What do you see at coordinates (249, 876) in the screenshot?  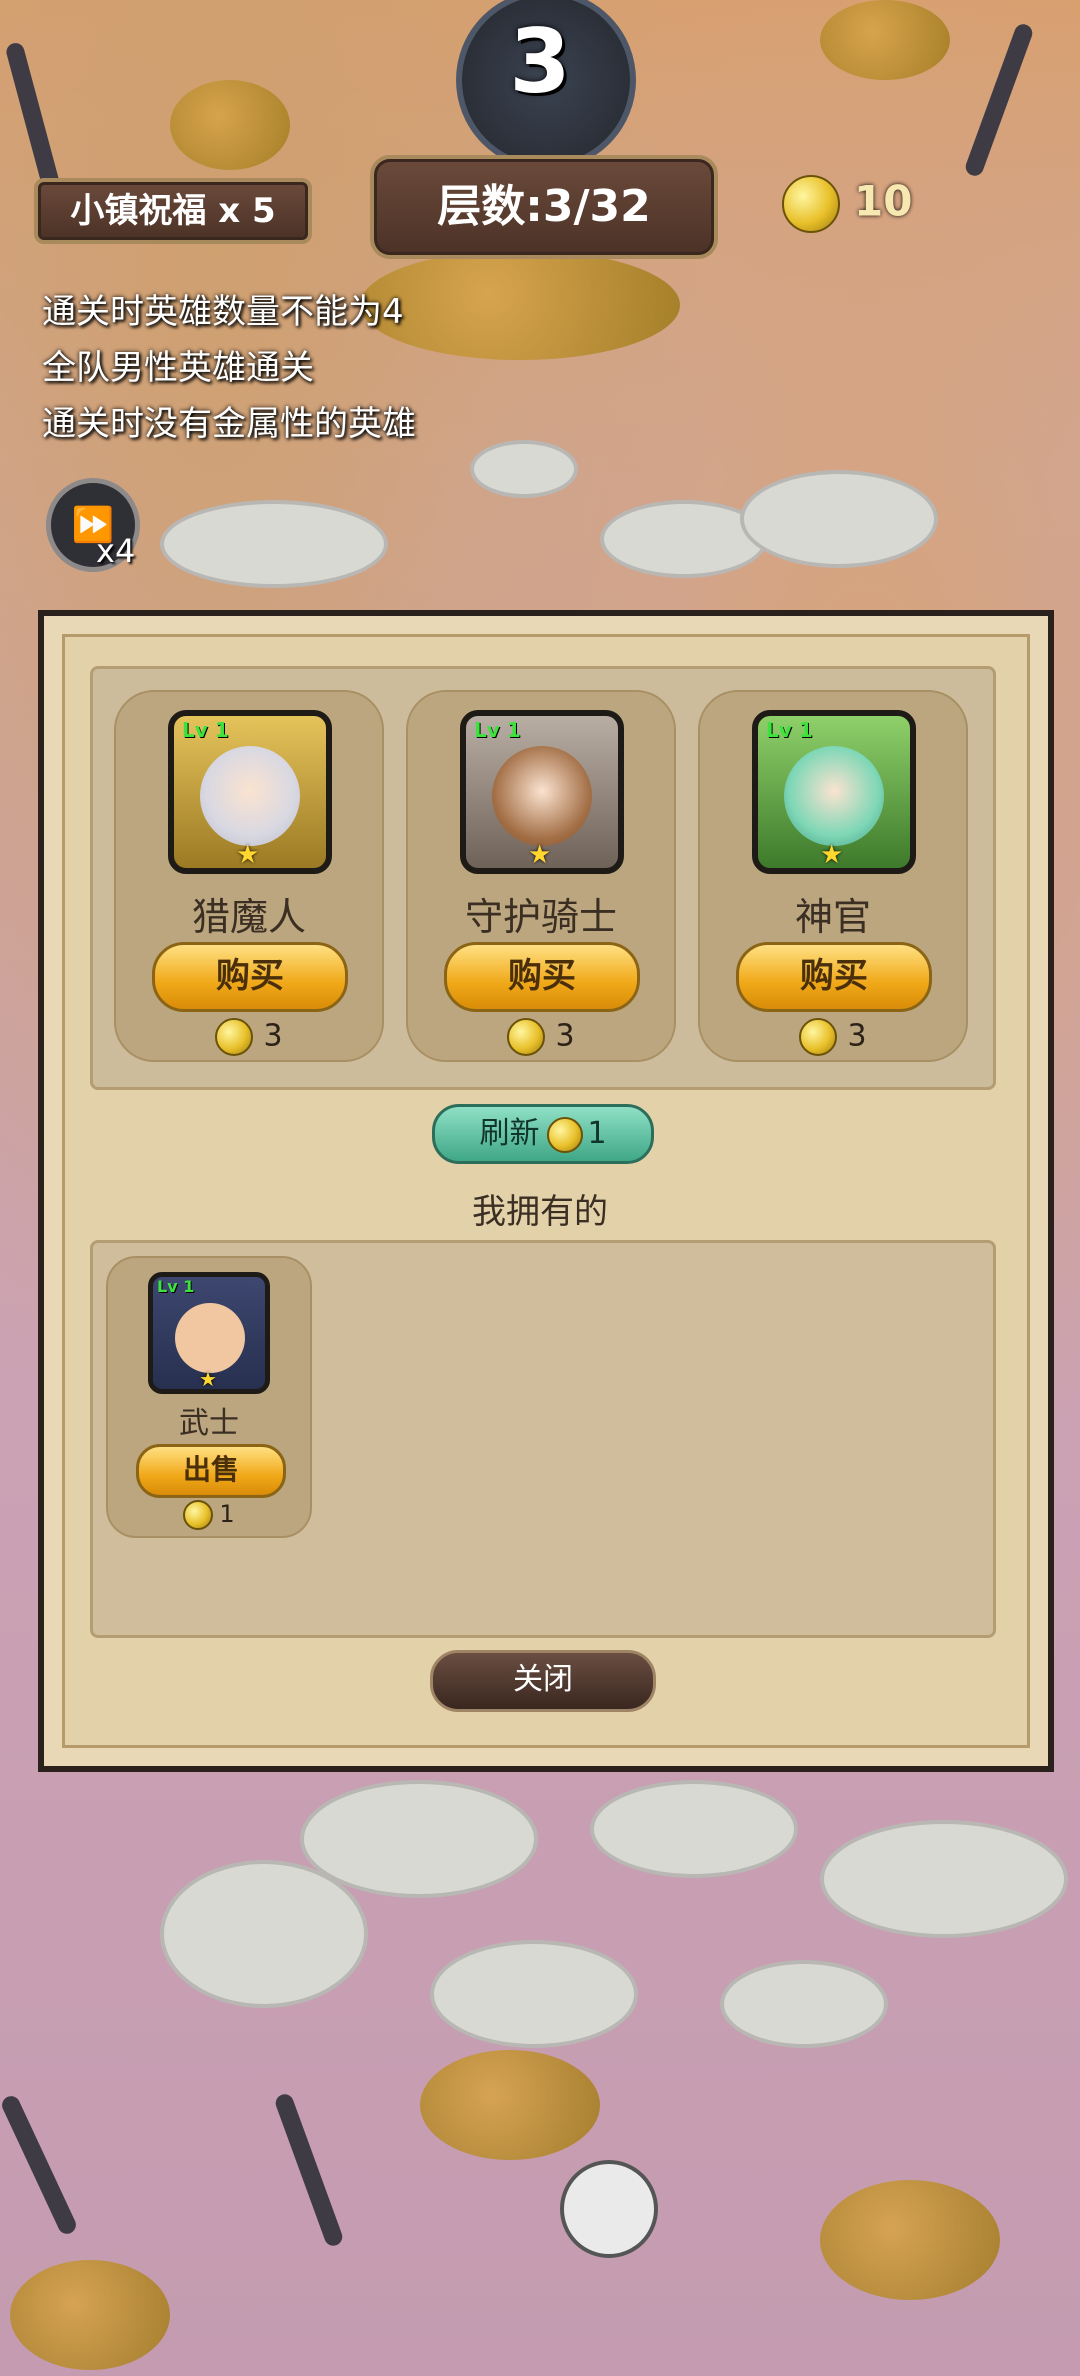 I see `hero-card: Lv 1 ★ 猎魔人 购买 3` at bounding box center [249, 876].